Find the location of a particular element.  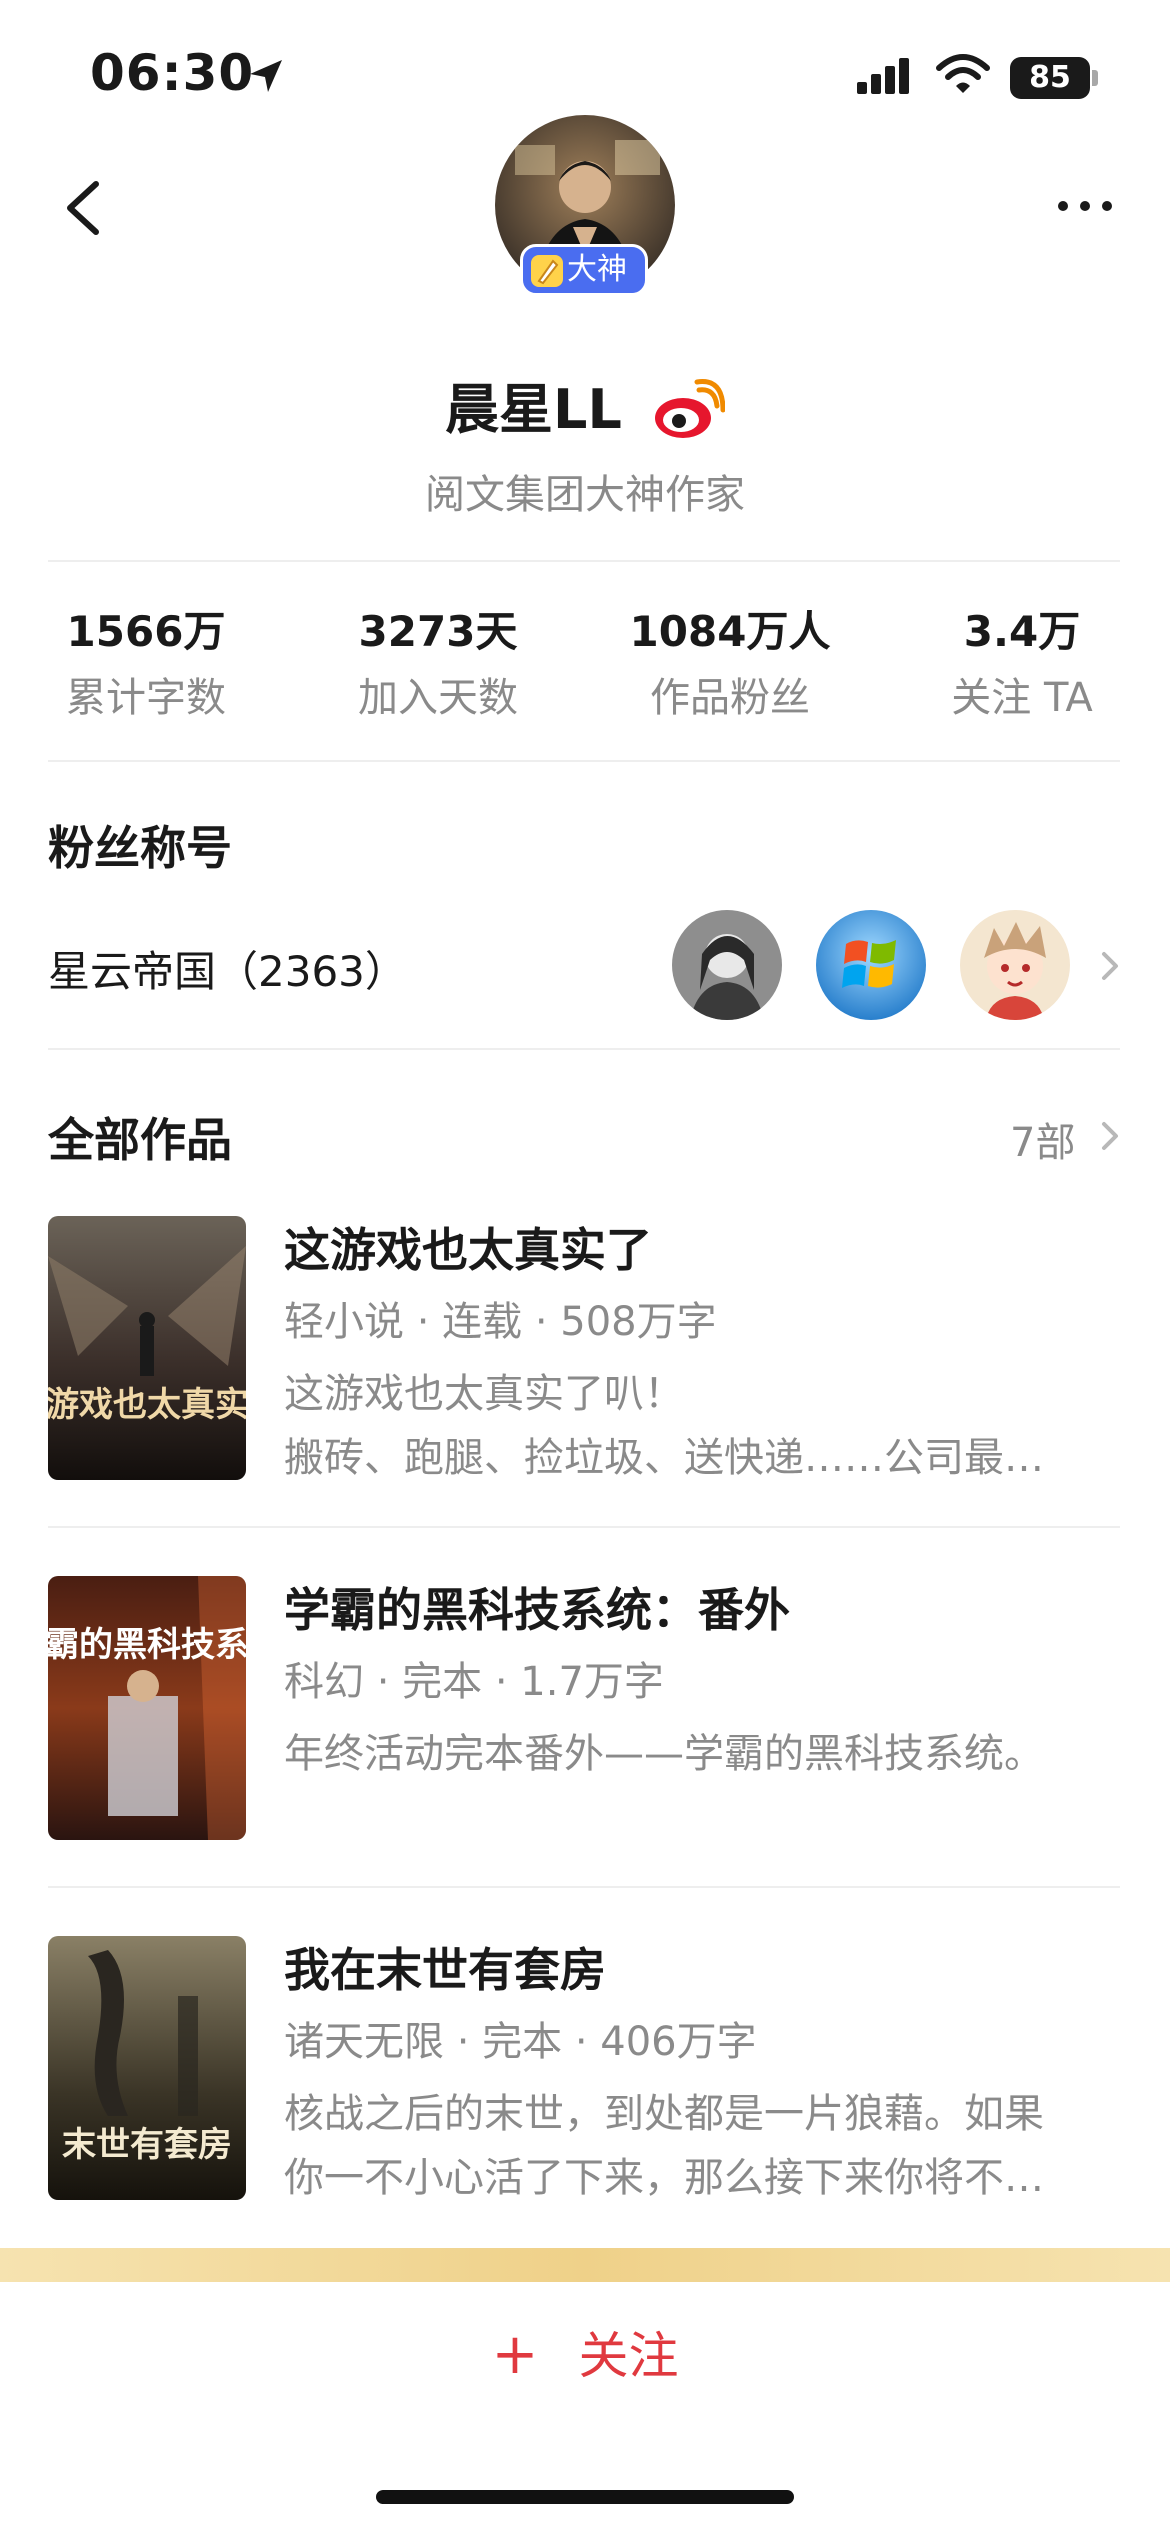

book-meta: 轻小说 · 连载 · 508万字 is located at coordinates (500, 1322).